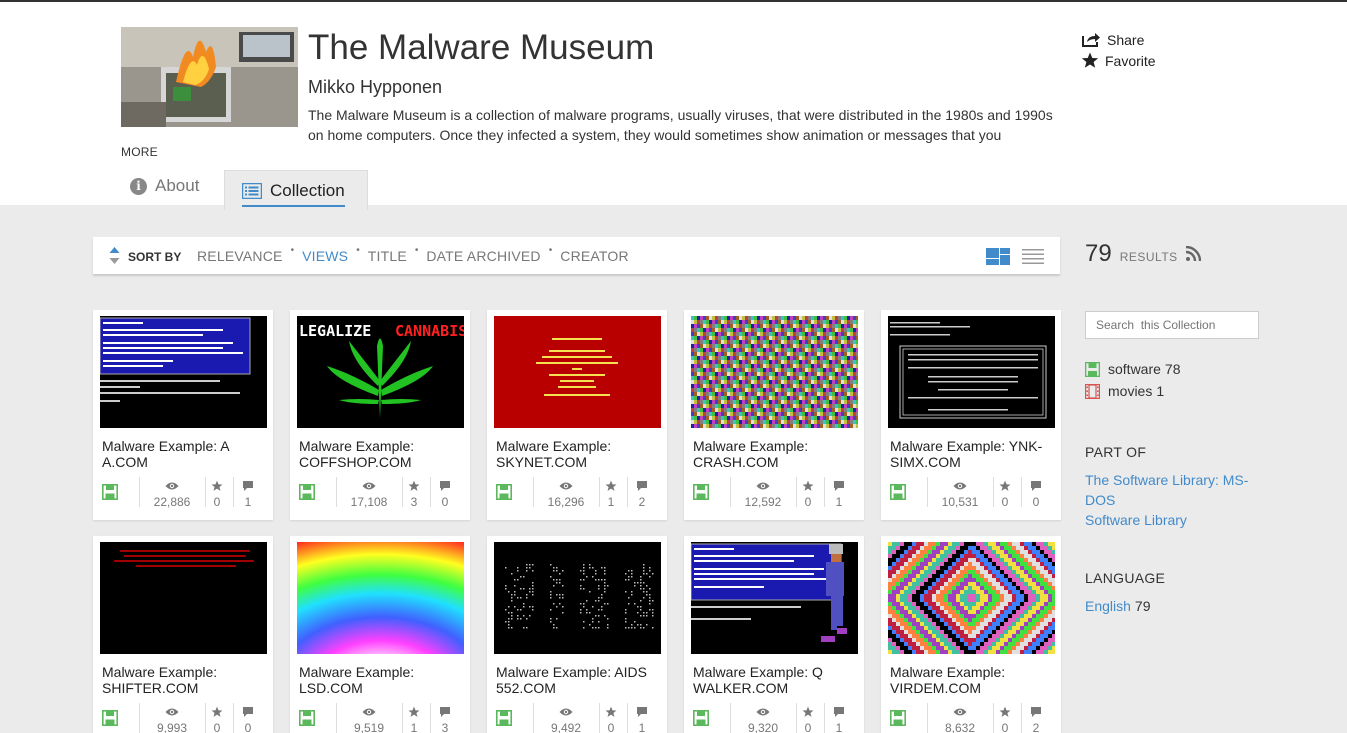 This screenshot has width=1347, height=733. Describe the element at coordinates (380, 372) in the screenshot. I see `item-thumbnail: LEGALIZE CANNABIS` at that location.